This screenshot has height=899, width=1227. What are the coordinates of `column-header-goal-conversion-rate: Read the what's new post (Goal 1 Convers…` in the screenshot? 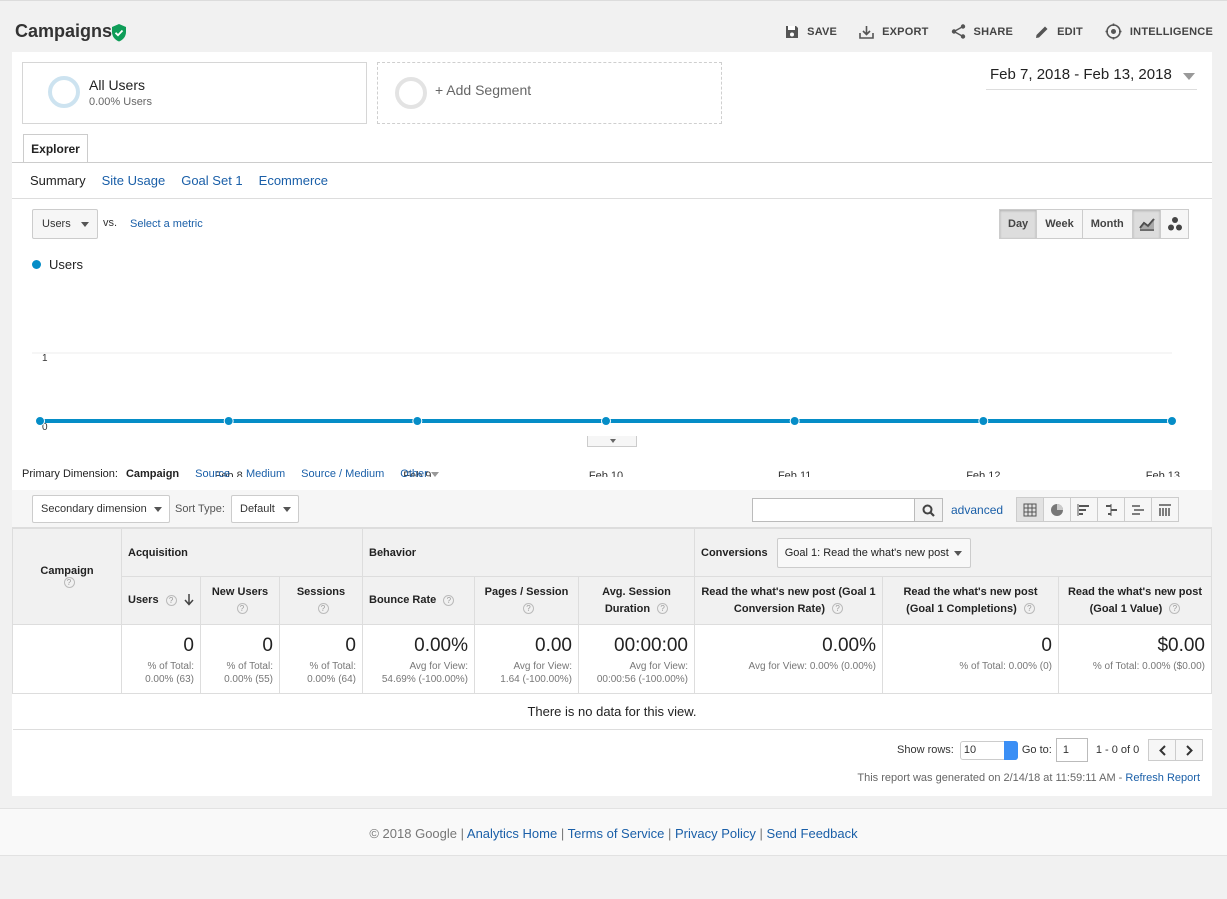 It's located at (788, 600).